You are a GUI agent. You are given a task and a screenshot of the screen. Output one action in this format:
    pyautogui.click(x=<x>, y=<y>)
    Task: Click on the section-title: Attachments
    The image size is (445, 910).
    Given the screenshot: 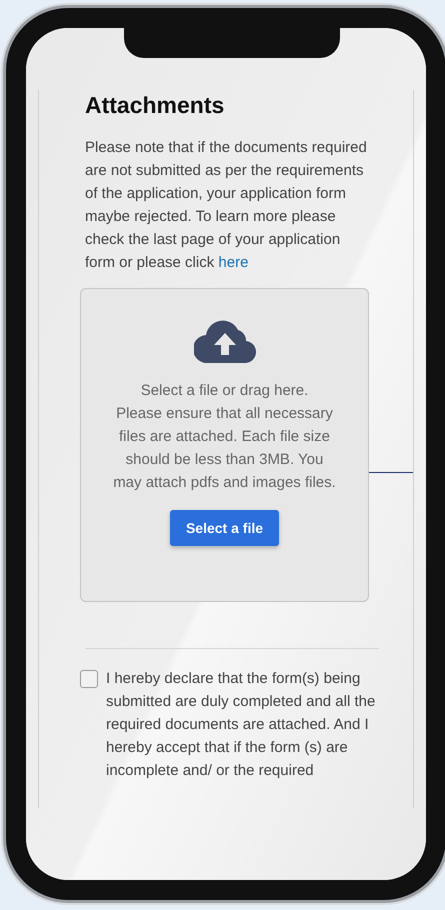 What is the action you would take?
    pyautogui.click(x=155, y=105)
    